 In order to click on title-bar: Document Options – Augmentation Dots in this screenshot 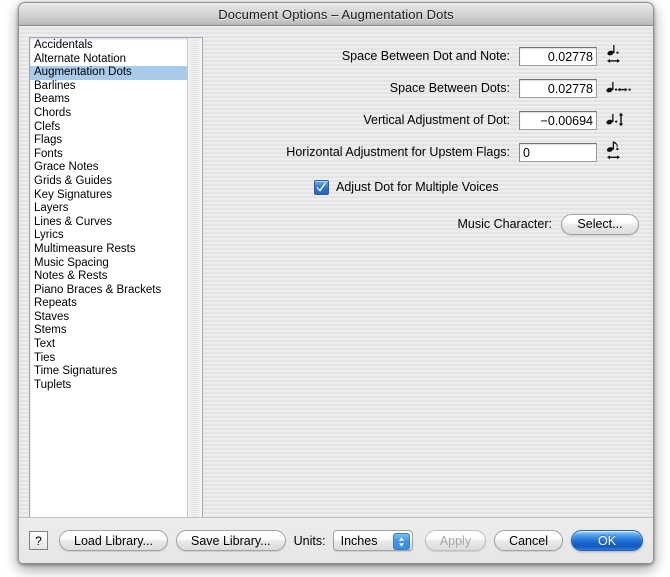, I will do `click(336, 14)`.